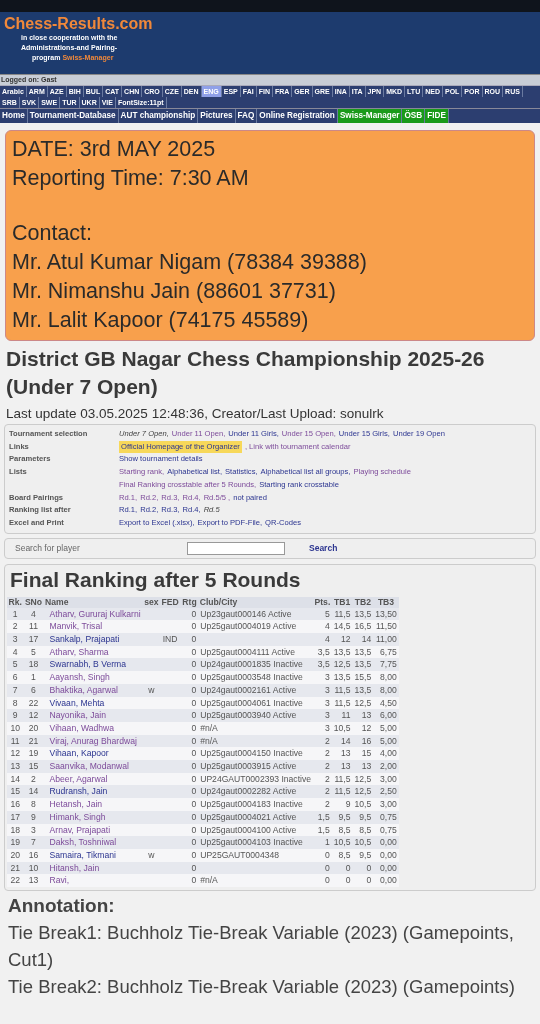 This screenshot has width=540, height=1024. Describe the element at coordinates (15, 880) in the screenshot. I see `table-cell: 22` at that location.